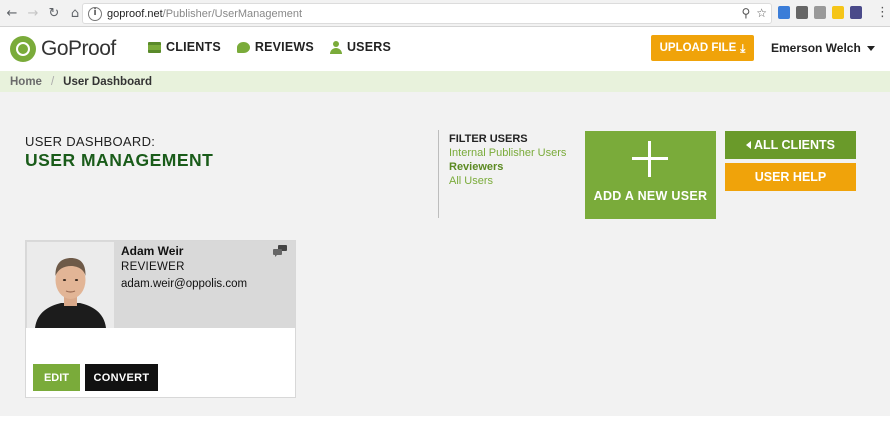 The width and height of the screenshot is (890, 440). I want to click on convert-user-button: CONVERT, so click(121, 377).